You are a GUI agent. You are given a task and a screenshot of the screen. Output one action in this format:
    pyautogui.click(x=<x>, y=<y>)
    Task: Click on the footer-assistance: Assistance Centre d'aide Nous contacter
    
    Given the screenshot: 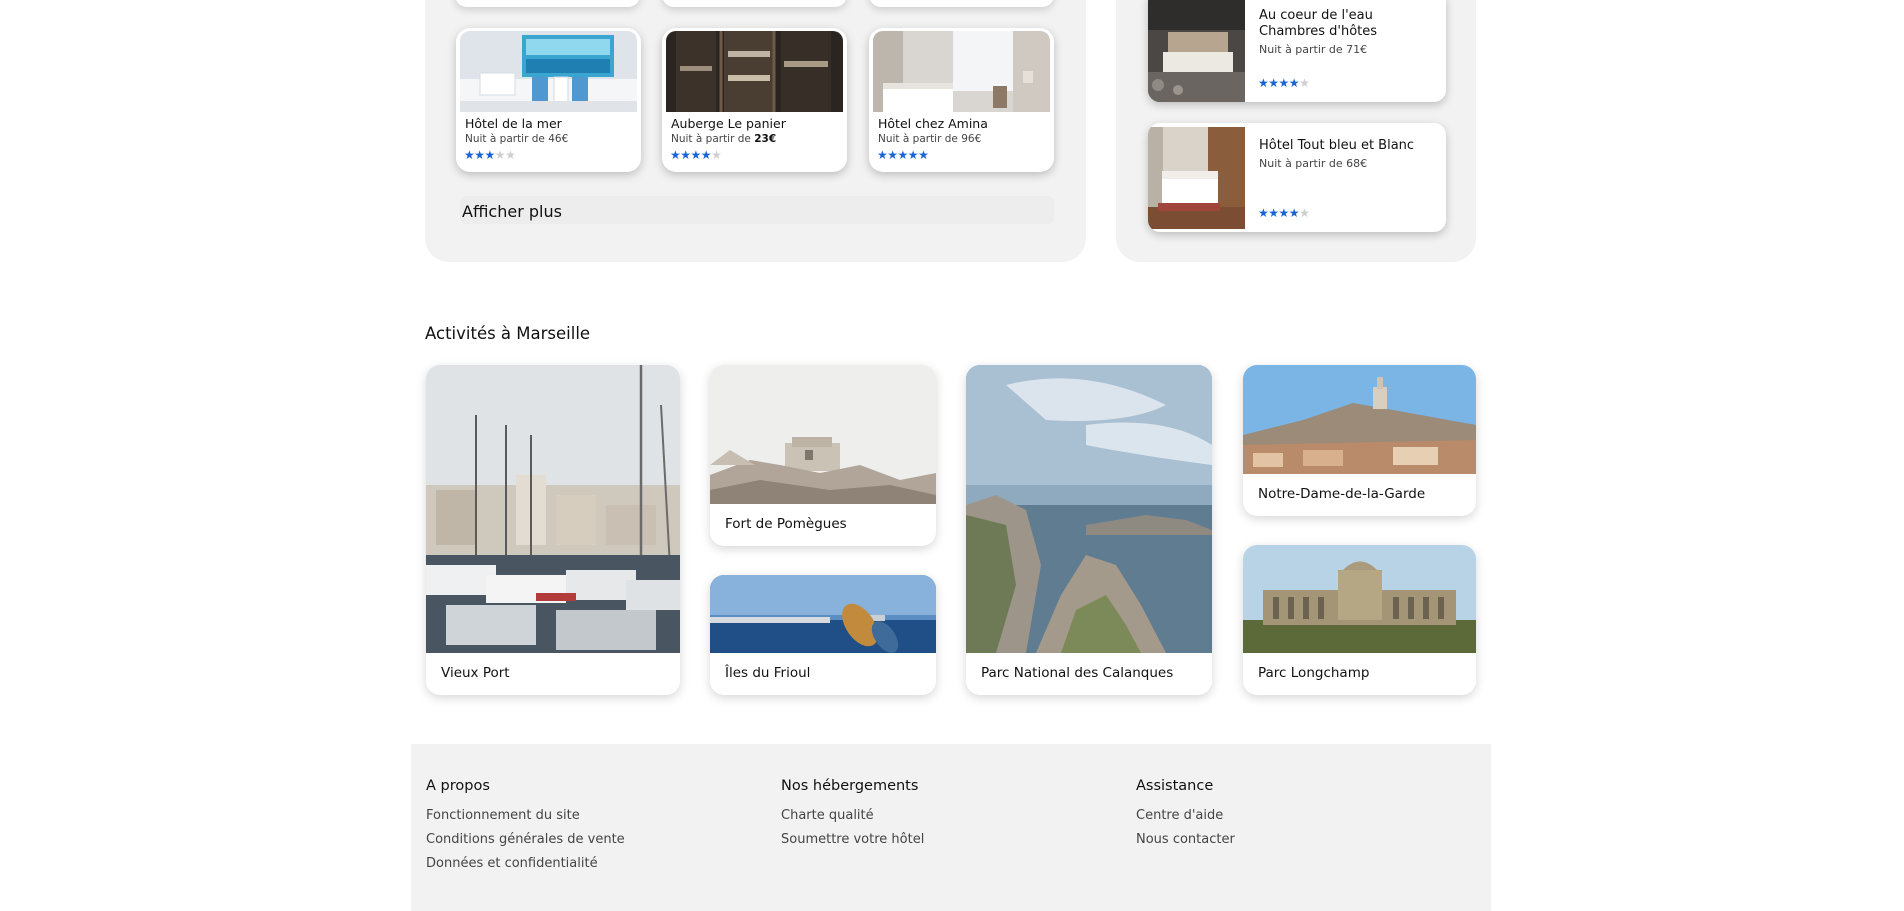 What is the action you would take?
    pyautogui.click(x=1185, y=815)
    